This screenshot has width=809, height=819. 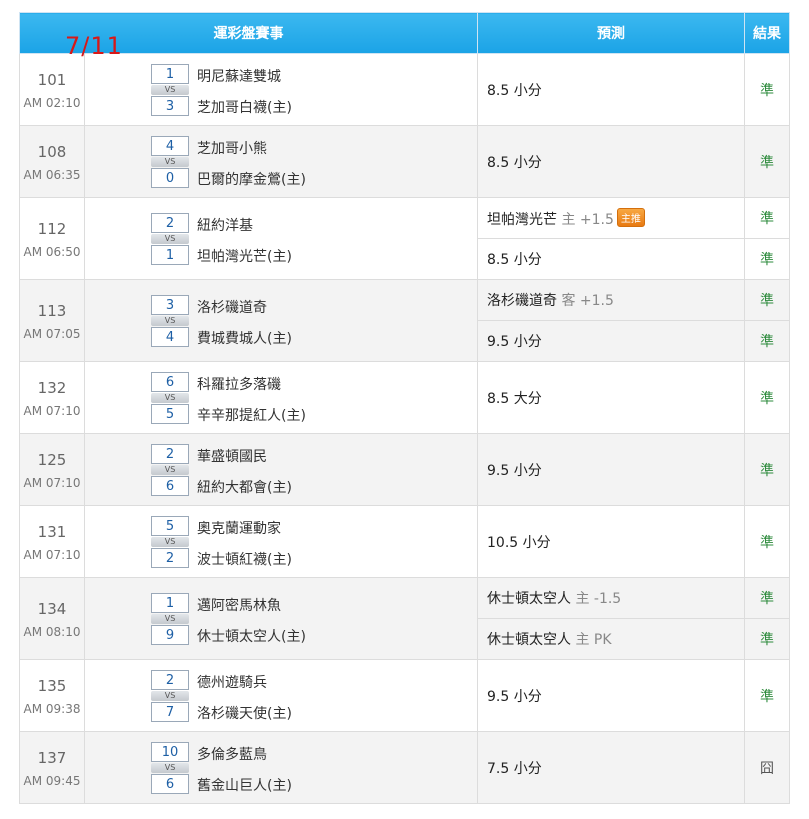 I want to click on game-id-cell: 113 AM 07:05, so click(x=52, y=320).